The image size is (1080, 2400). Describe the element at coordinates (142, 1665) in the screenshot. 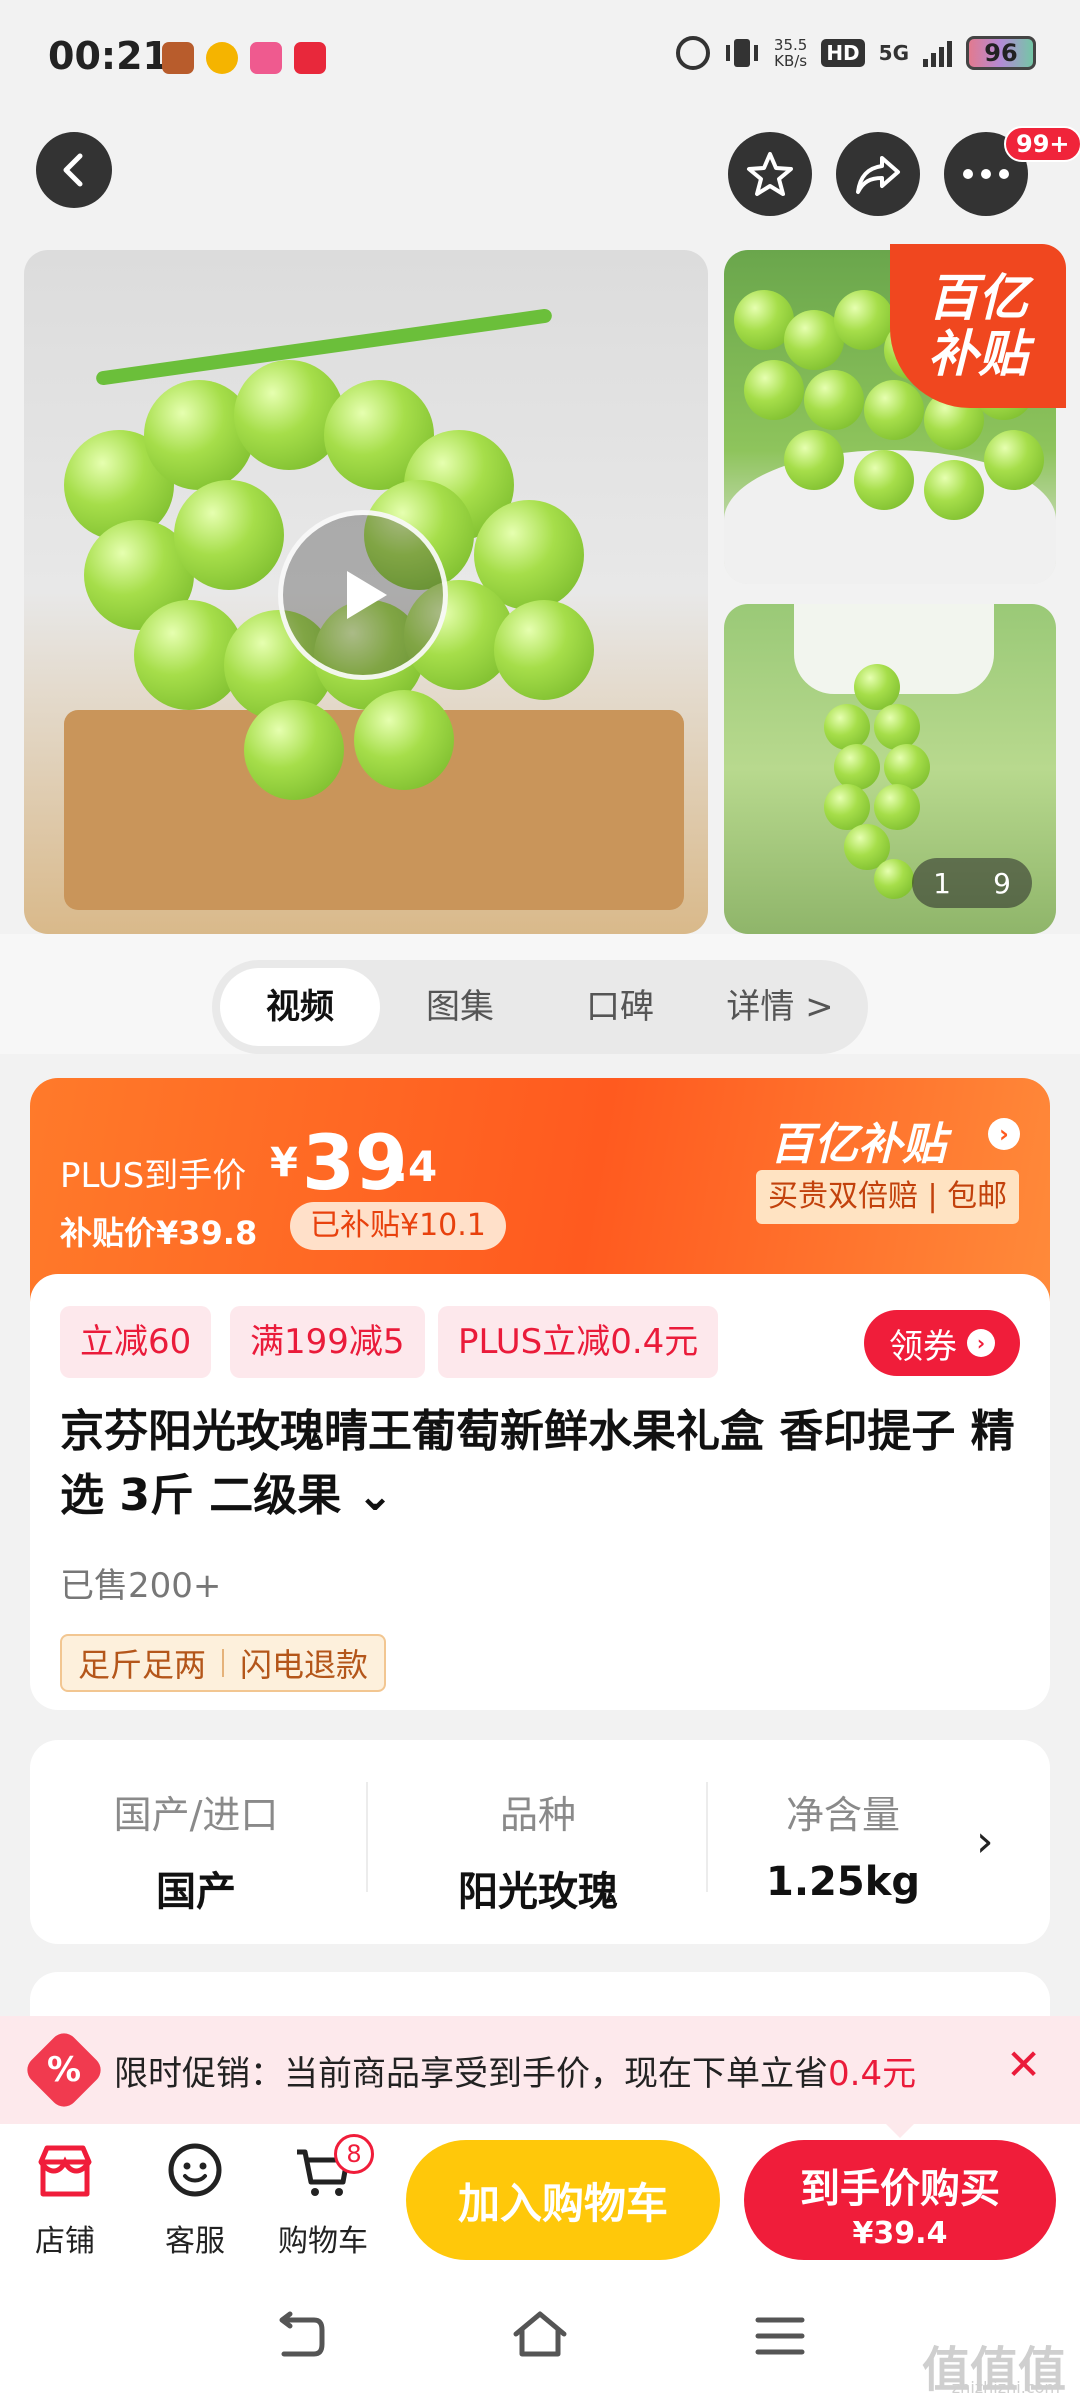

I see `service-tag: 足斤足两` at that location.